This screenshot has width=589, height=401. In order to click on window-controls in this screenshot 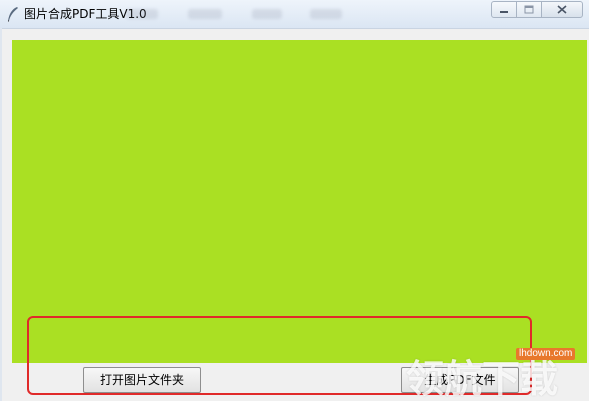, I will do `click(537, 10)`.